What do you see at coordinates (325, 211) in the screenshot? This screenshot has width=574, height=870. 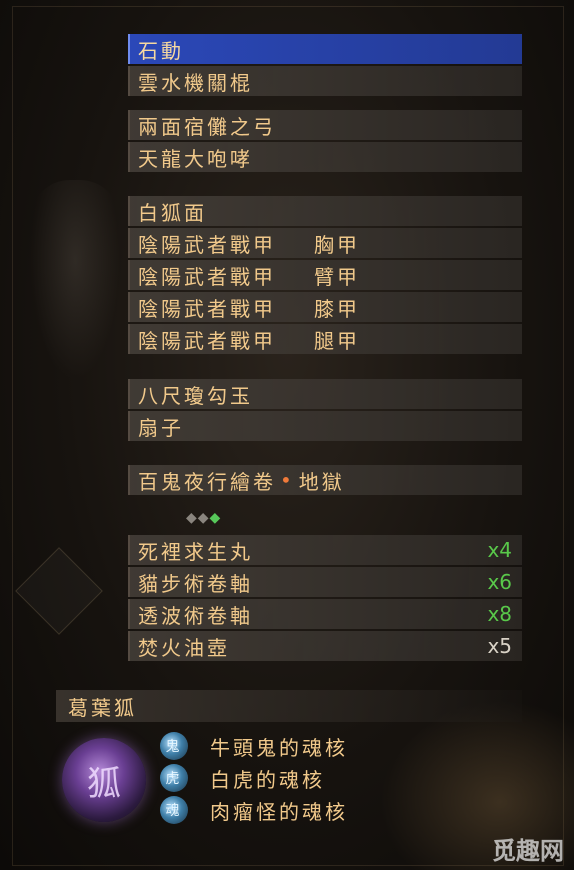 I see `list-item: 白狐面` at bounding box center [325, 211].